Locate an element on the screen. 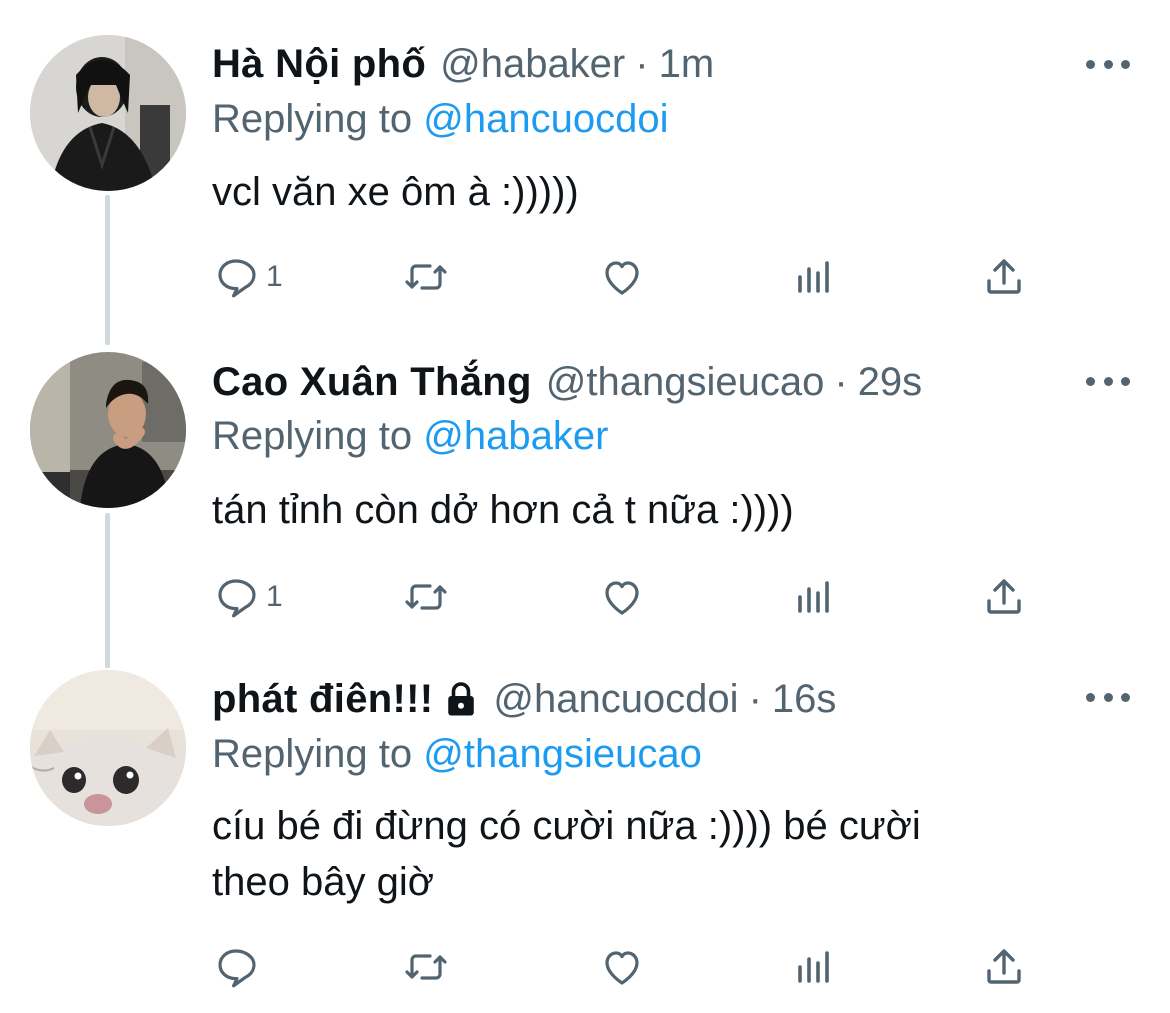  tweet-actions is located at coordinates (632, 967).